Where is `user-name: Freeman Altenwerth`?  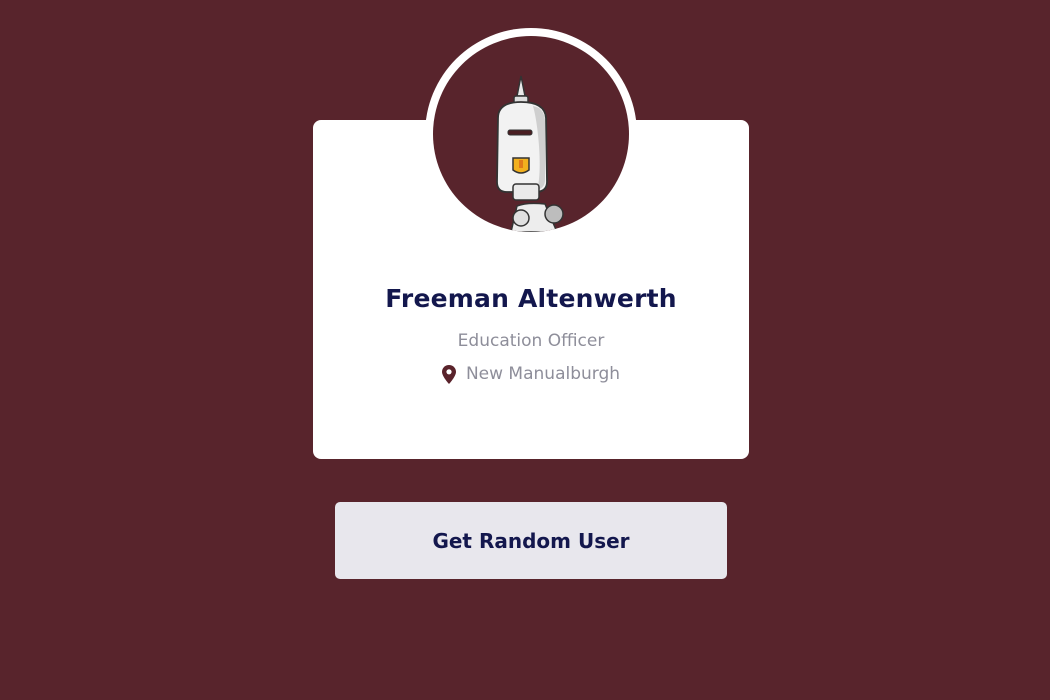
user-name: Freeman Altenwerth is located at coordinates (531, 298).